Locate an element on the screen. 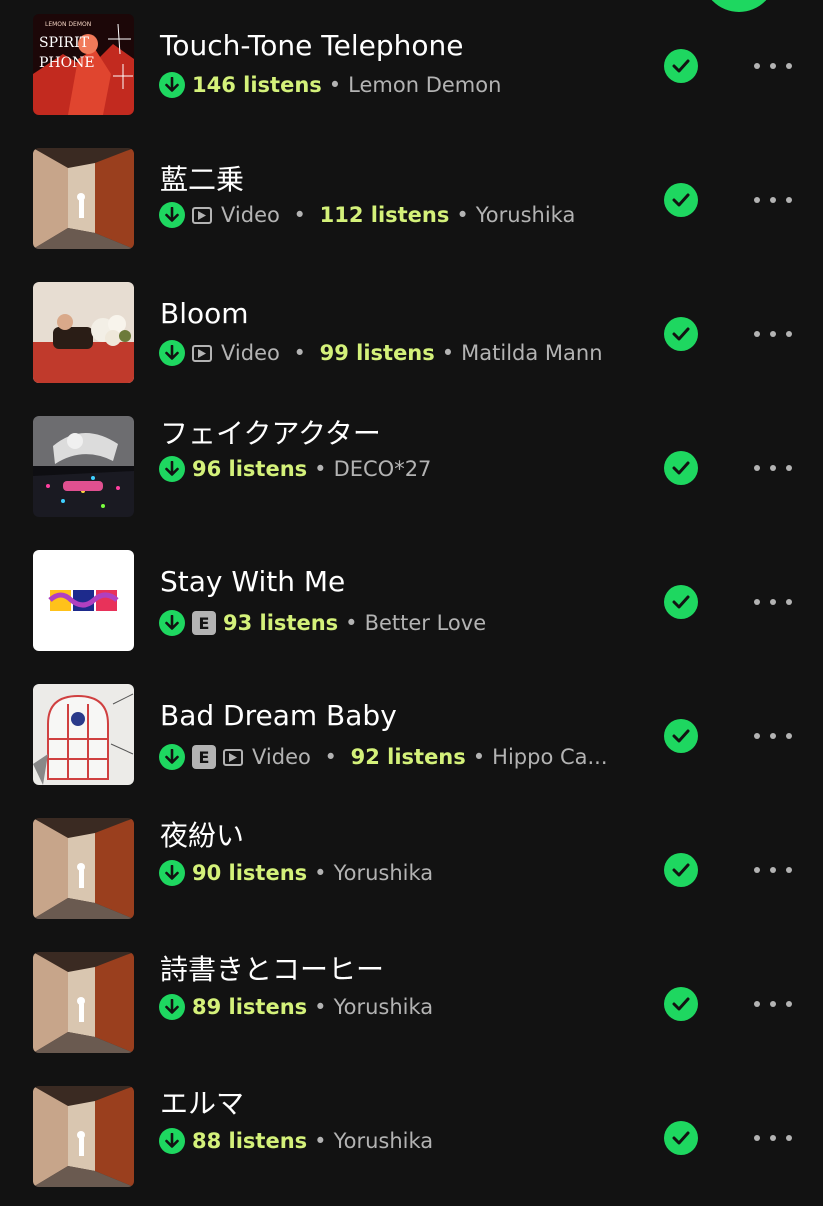  listen-count: 92 listens is located at coordinates (408, 757).